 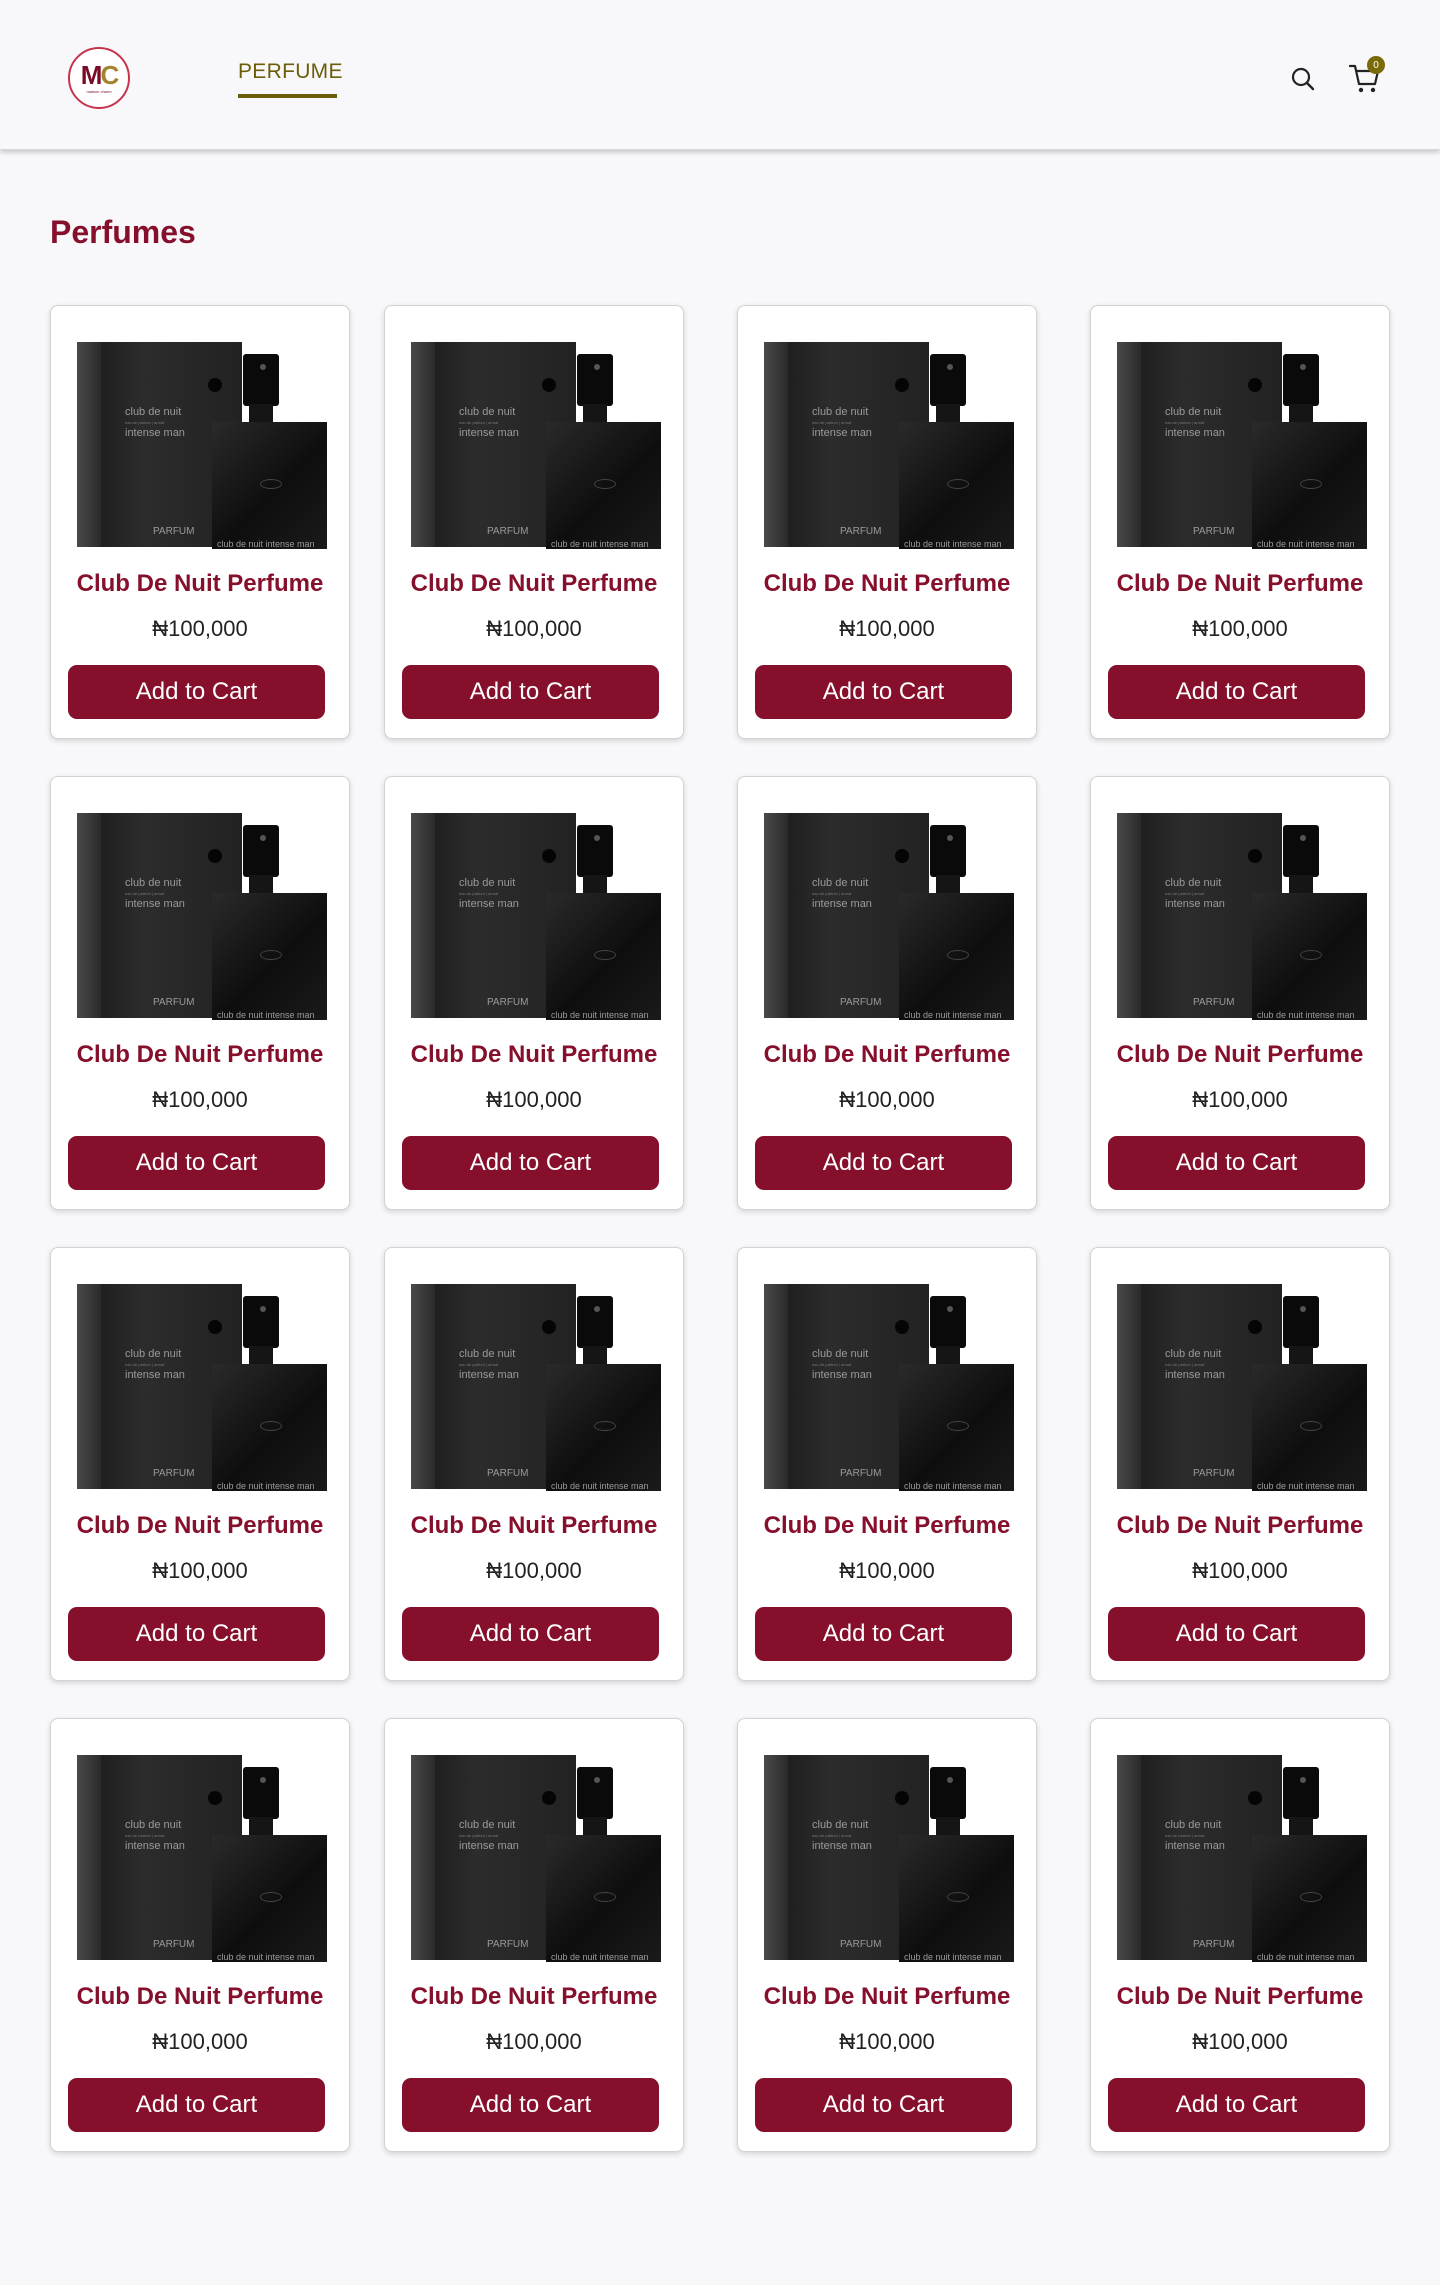 What do you see at coordinates (1376, 65) in the screenshot?
I see `cart-count-badge: 0` at bounding box center [1376, 65].